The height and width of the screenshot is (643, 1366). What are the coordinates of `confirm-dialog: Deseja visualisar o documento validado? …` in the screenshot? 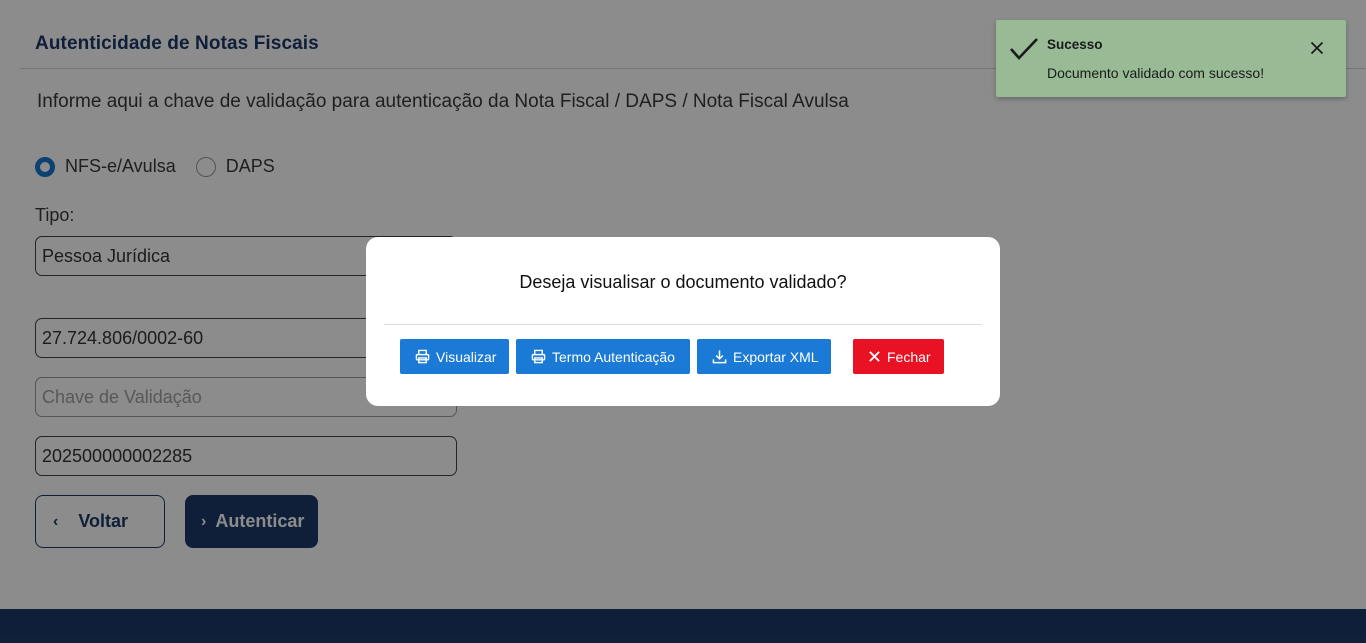 It's located at (683, 321).